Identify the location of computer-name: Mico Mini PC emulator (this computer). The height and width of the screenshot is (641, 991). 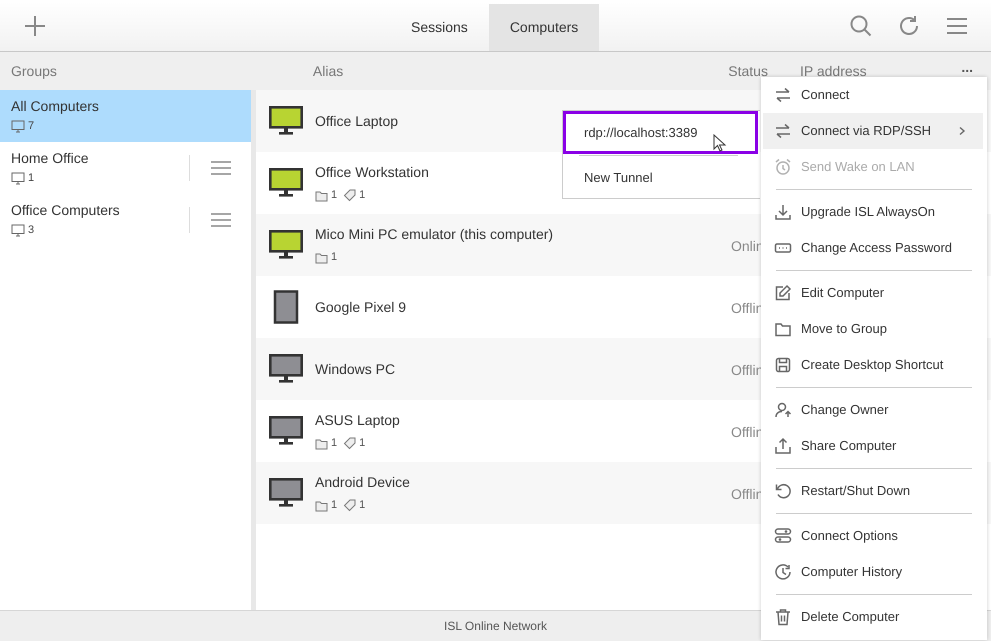
(434, 234).